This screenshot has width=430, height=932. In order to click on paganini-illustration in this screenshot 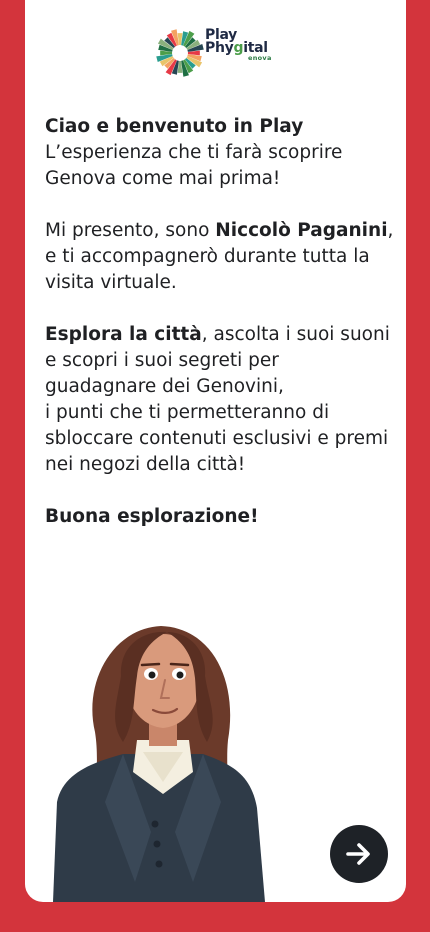, I will do `click(159, 764)`.